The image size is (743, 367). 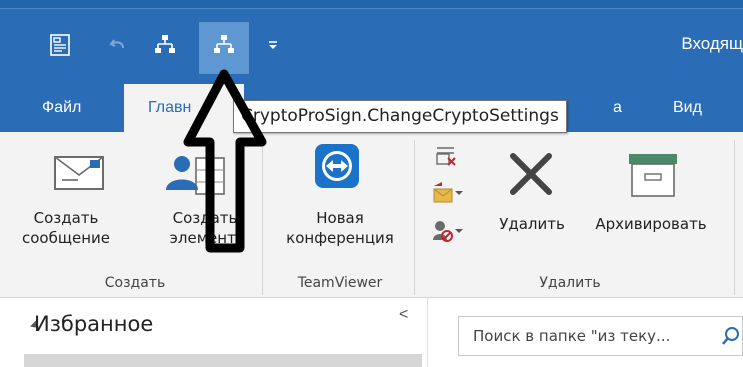 I want to click on cleanup-icon, so click(x=449, y=195).